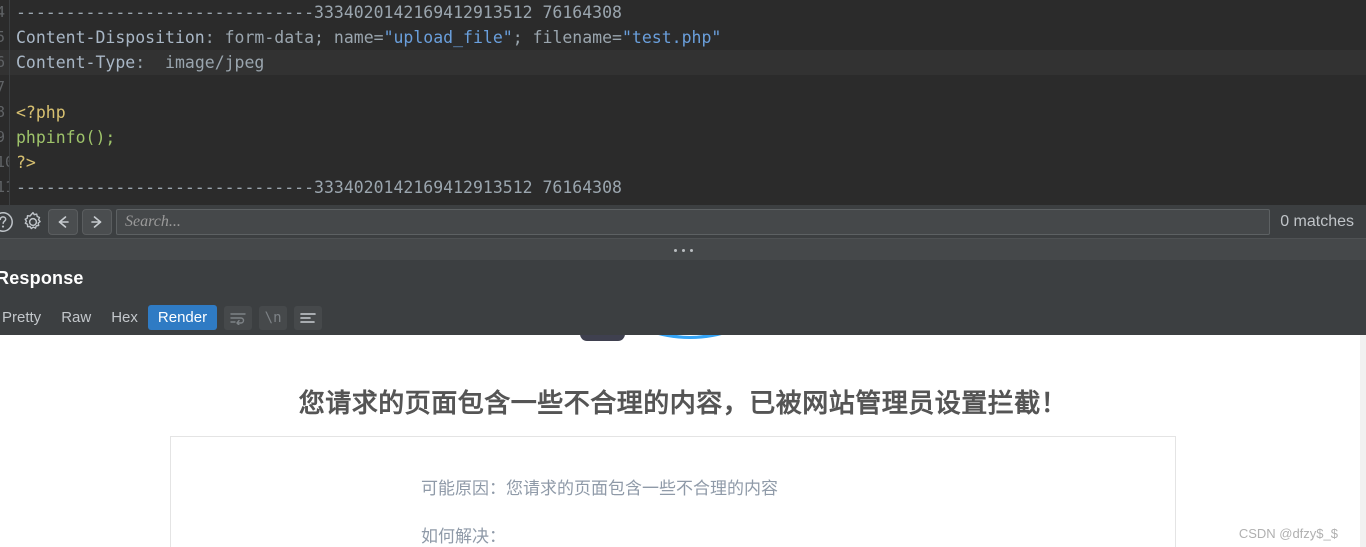  I want to click on code-token: ;, so click(110, 137).